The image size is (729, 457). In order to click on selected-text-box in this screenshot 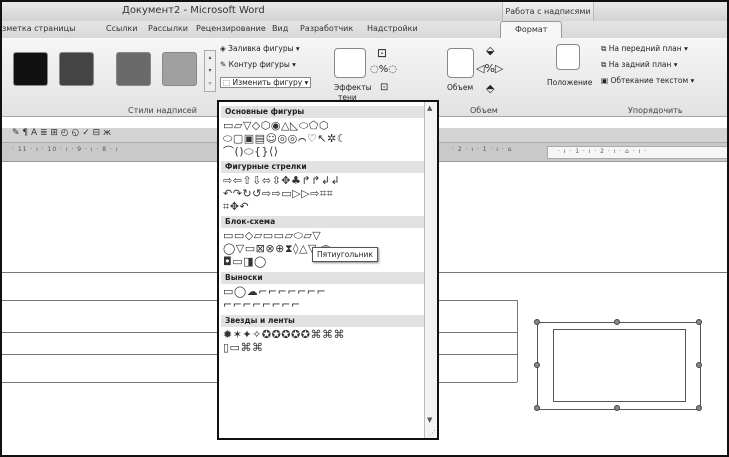, I will do `click(619, 365)`.